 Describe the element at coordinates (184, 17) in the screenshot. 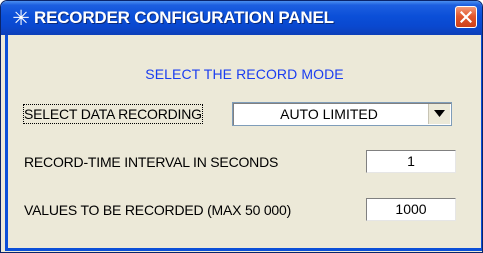

I see `window-title: RECORDER CONFIGURATION PANEL` at that location.